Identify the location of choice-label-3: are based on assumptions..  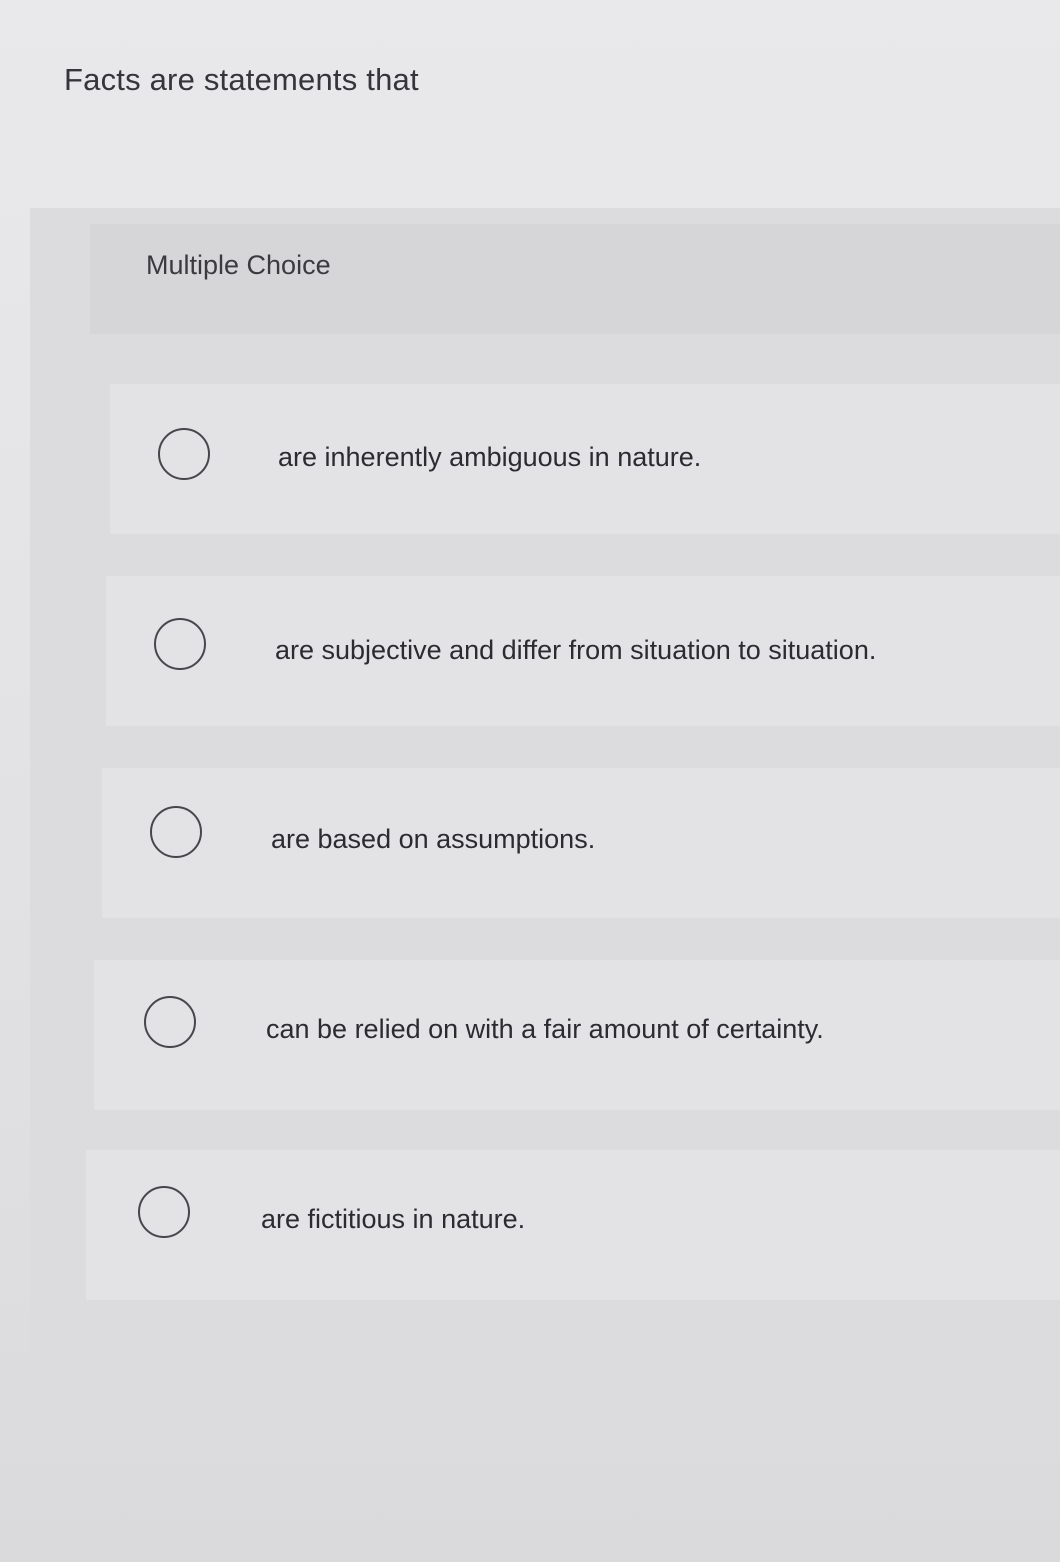
(433, 839).